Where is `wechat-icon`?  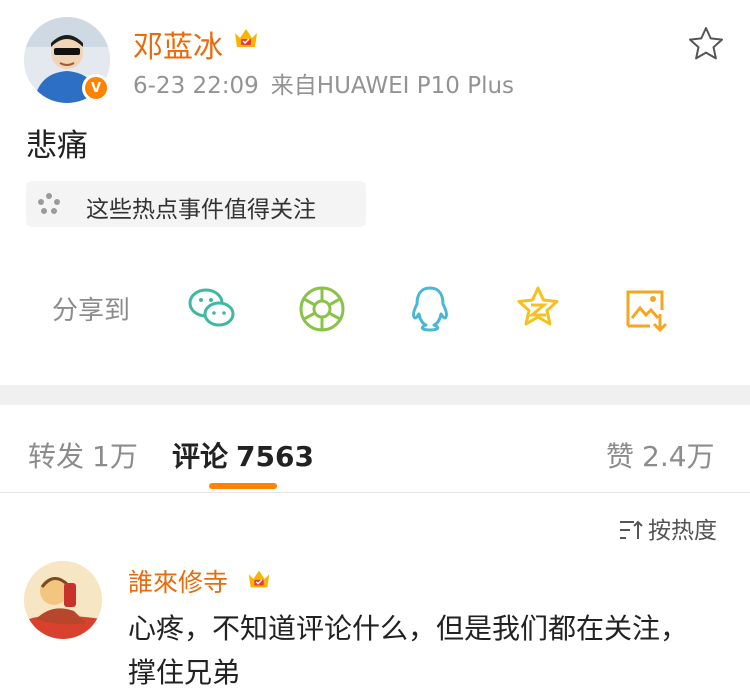 wechat-icon is located at coordinates (212, 309).